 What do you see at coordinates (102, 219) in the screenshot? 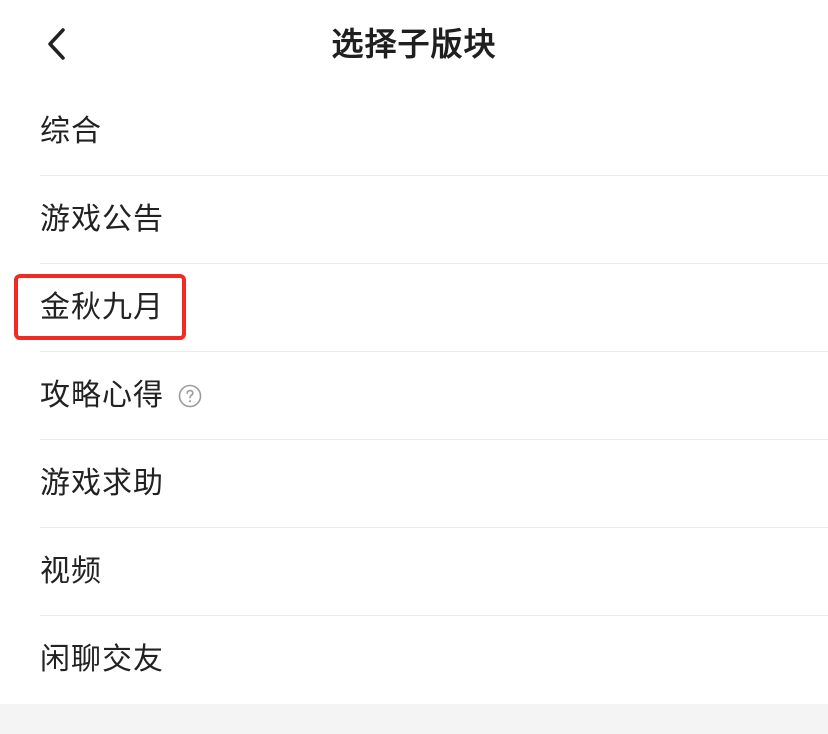
I see `subsection-label: 游戏公告` at bounding box center [102, 219].